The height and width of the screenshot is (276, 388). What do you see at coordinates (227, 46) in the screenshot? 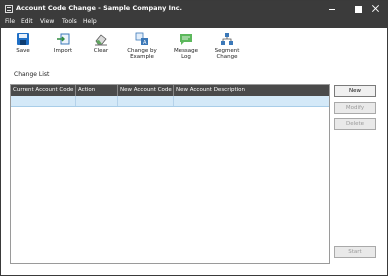
I see `segment-change-button: Segment Change` at bounding box center [227, 46].